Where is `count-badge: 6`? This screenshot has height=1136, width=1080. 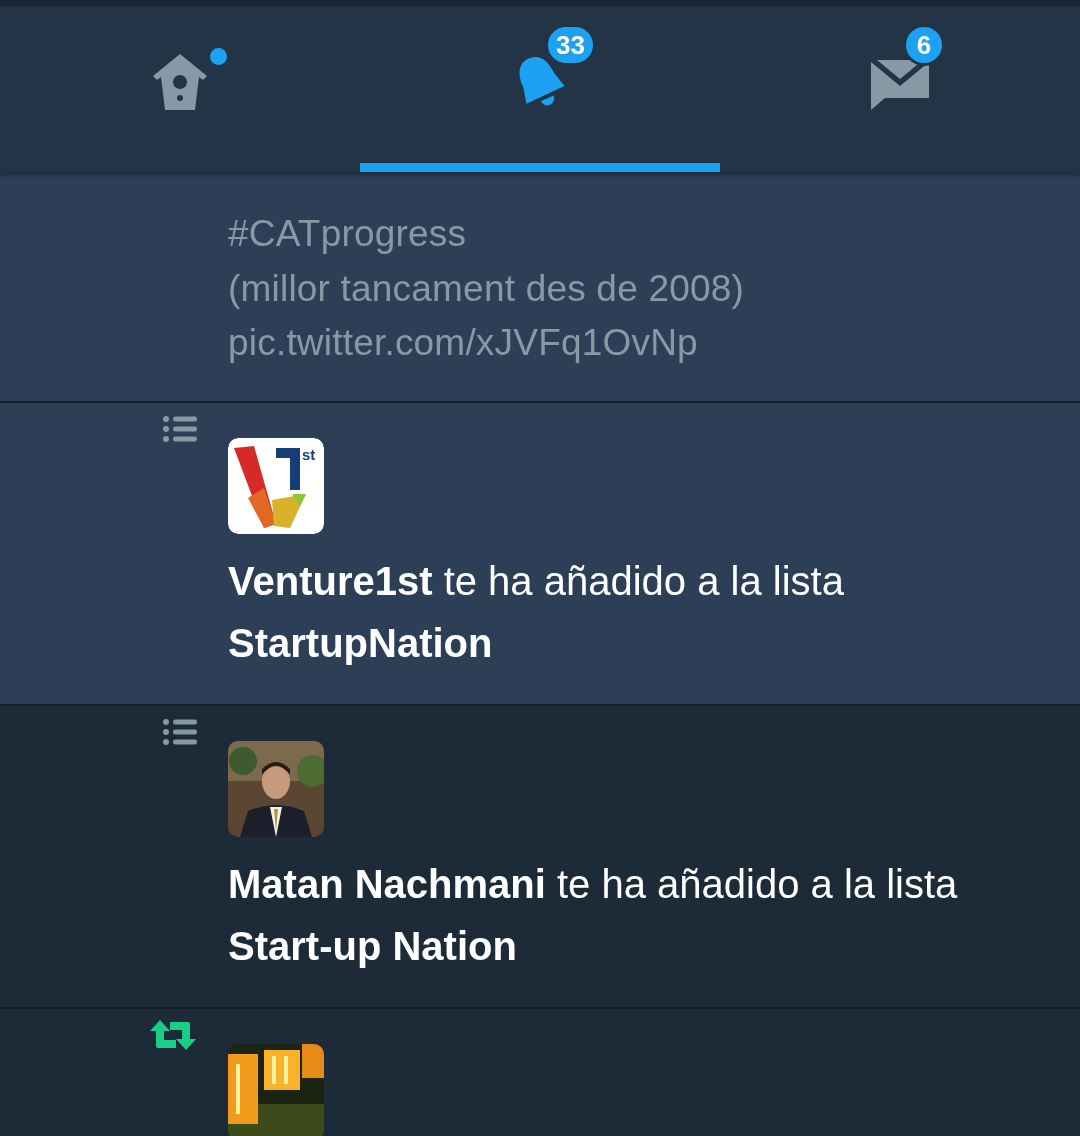 count-badge: 6 is located at coordinates (924, 45).